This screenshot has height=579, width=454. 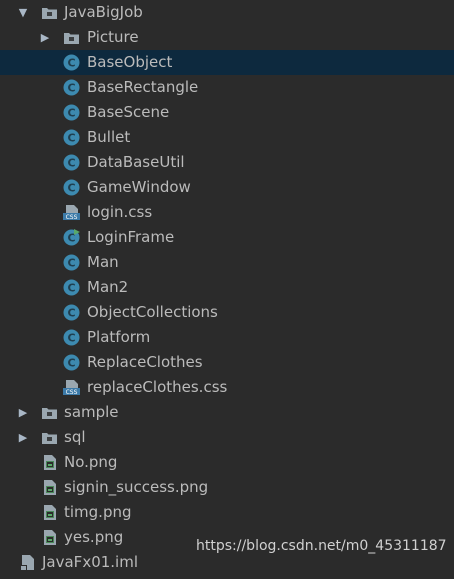 I want to click on tree-item-label: Man, so click(x=103, y=262).